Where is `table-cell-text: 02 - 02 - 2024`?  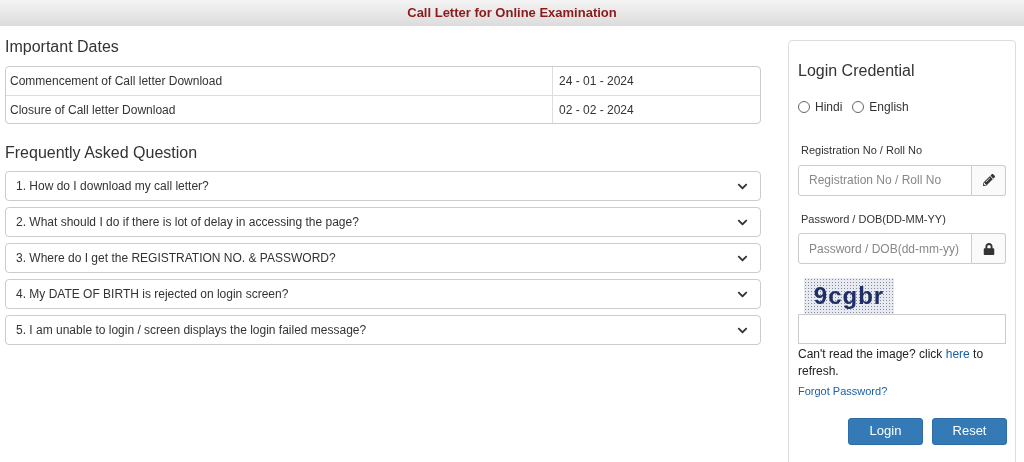 table-cell-text: 02 - 02 - 2024 is located at coordinates (596, 110).